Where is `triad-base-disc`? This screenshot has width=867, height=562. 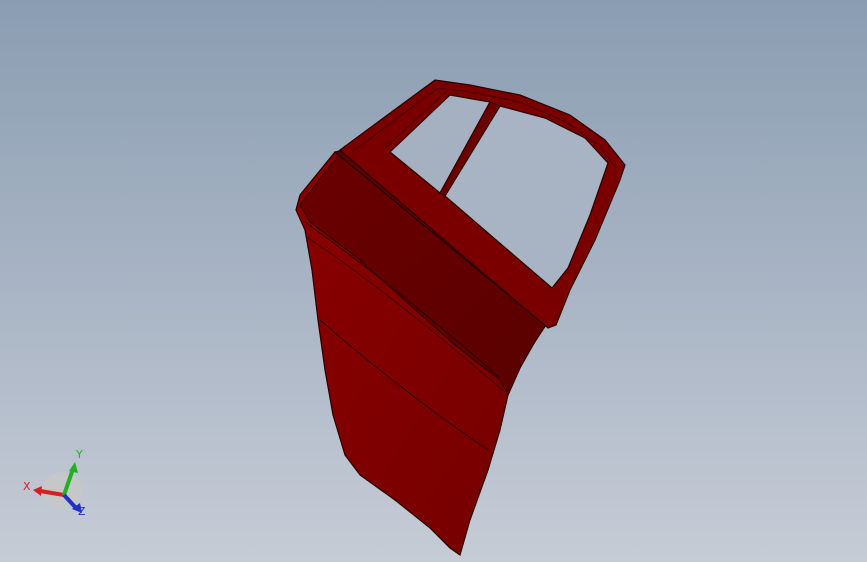
triad-base-disc is located at coordinates (62, 490).